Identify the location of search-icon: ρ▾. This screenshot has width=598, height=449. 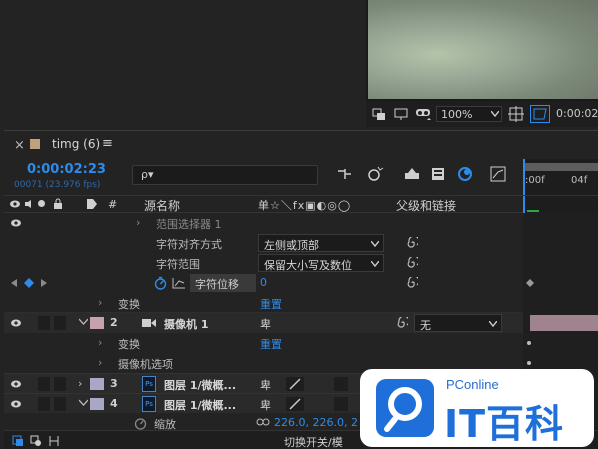
(147, 174).